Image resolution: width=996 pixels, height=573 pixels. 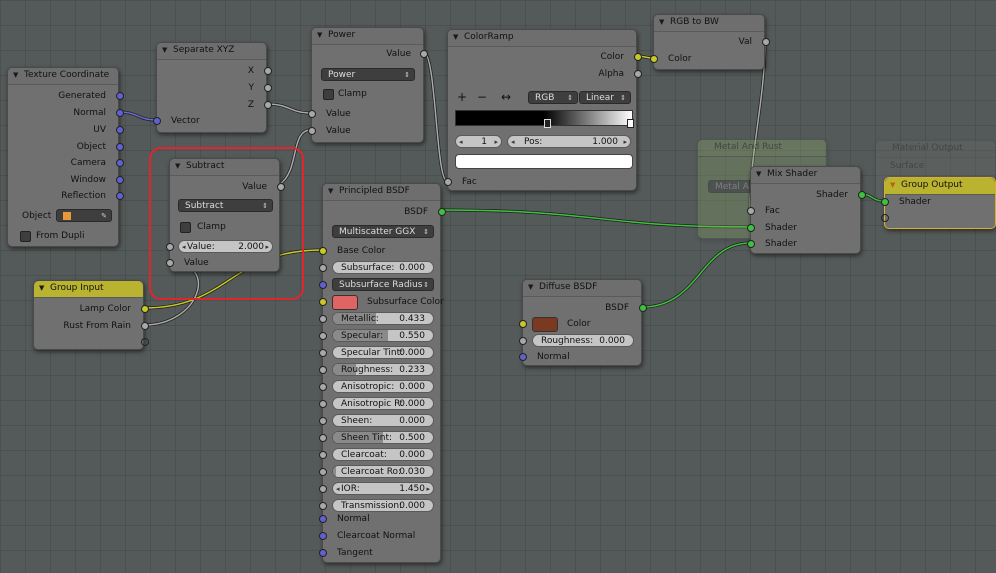 I want to click on field-anisotropic-r: Anisotropic R: 0.000, so click(x=383, y=403).